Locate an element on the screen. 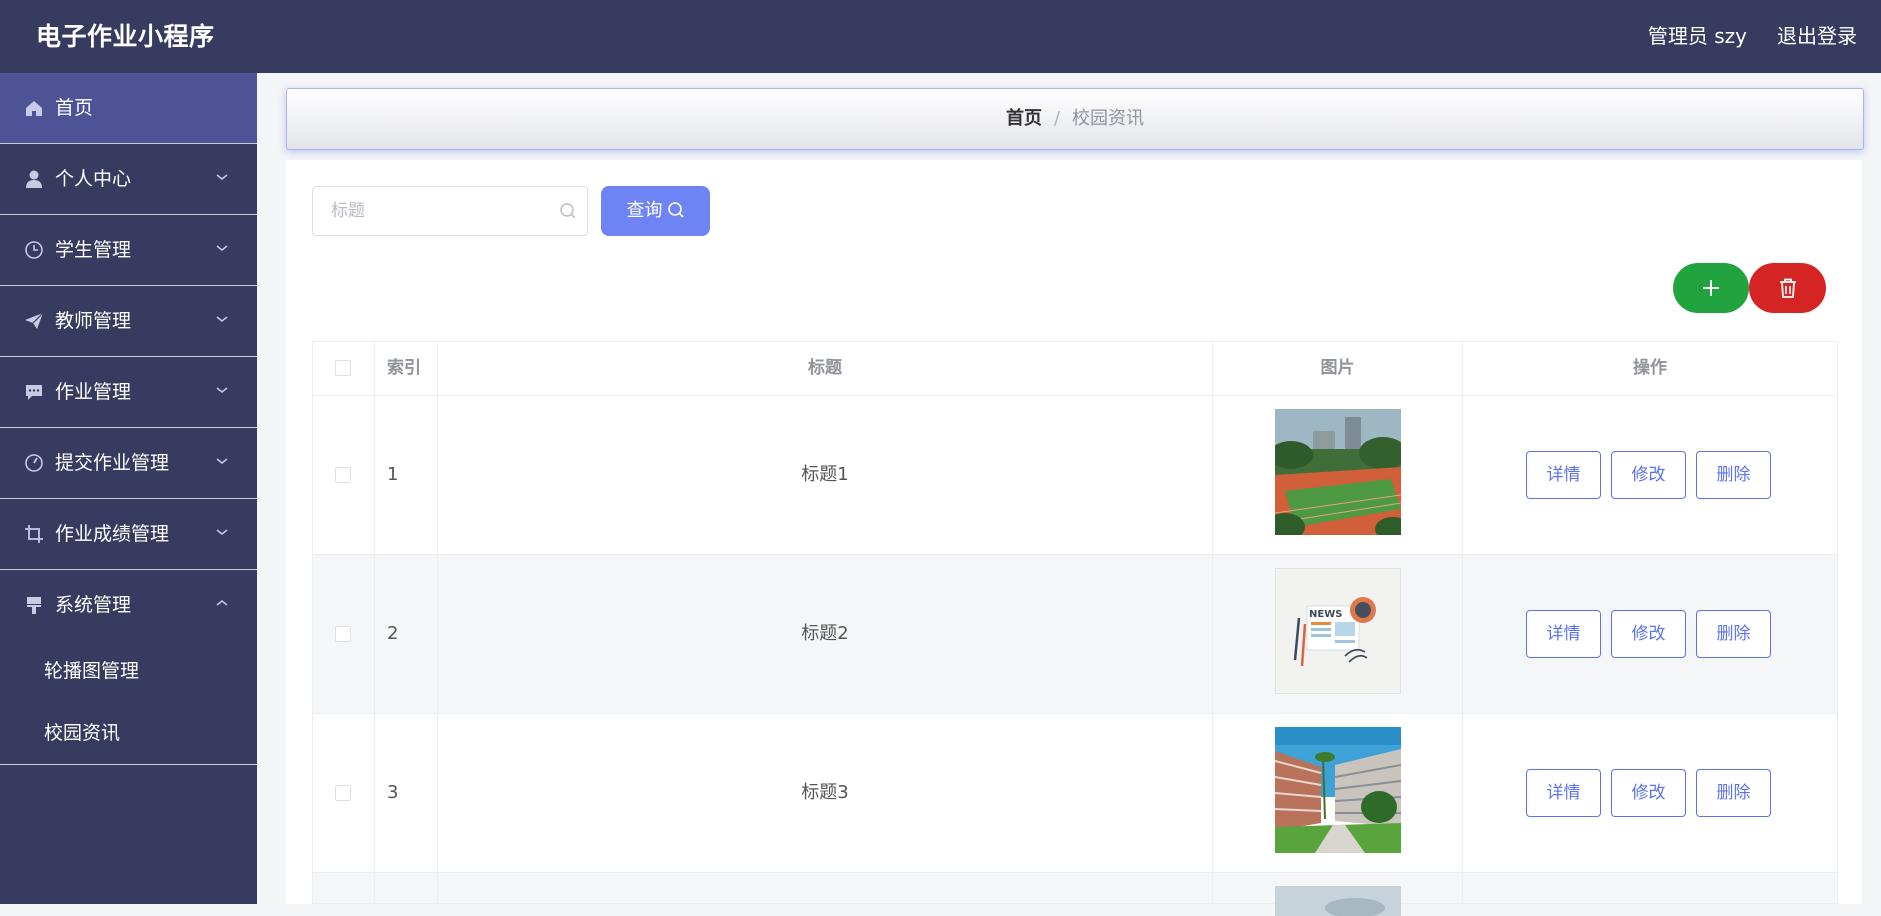  add-button is located at coordinates (1711, 288).